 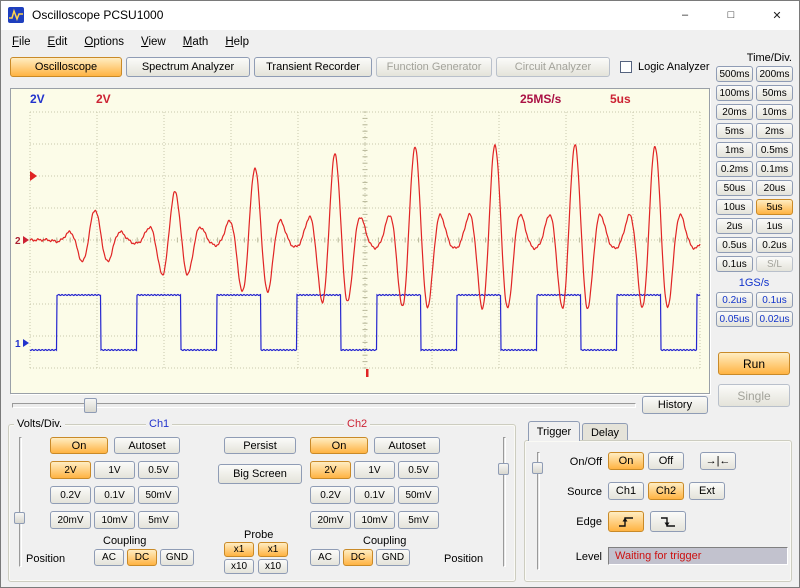 I want to click on timediv-0.2us-button: 0.2us, so click(x=774, y=245).